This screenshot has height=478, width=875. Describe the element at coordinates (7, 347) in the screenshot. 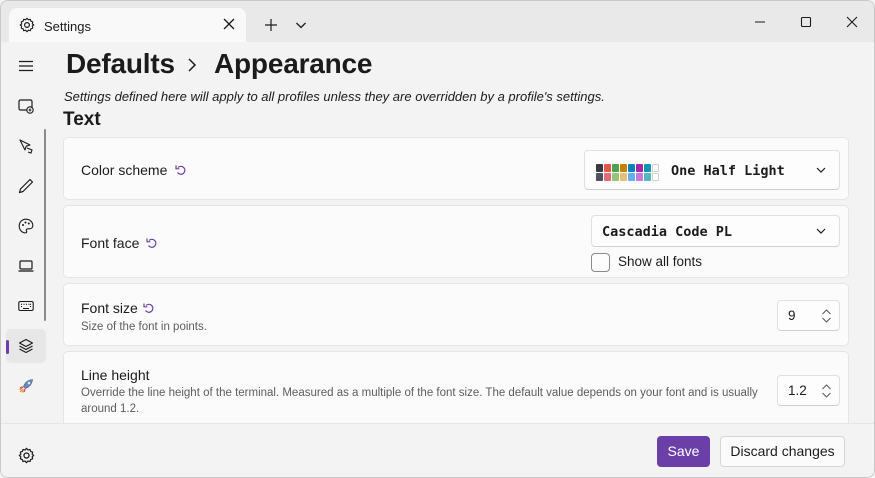

I see `selection-indicator` at that location.